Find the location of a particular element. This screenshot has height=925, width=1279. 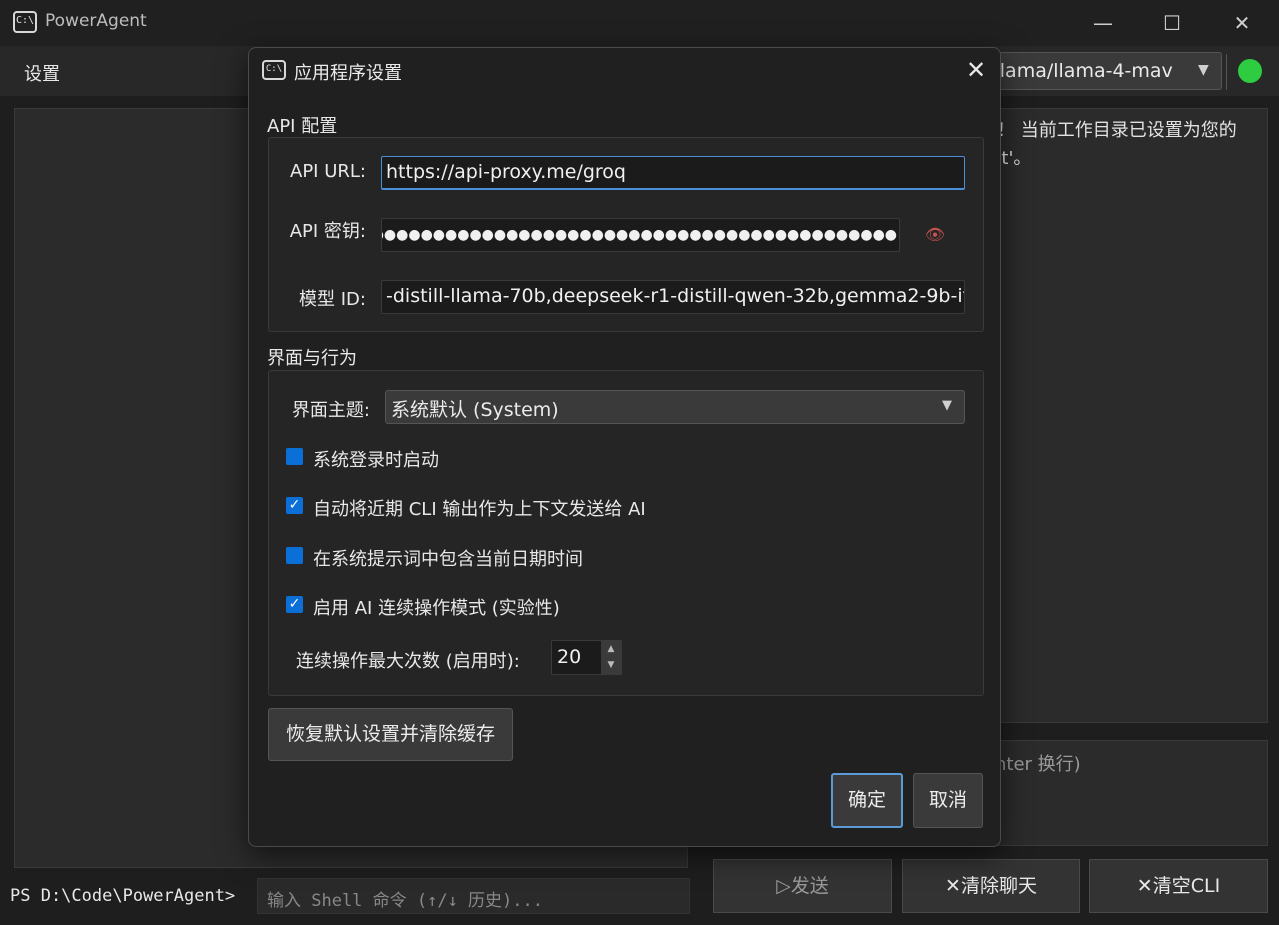

checkbox-continuous-mode: ✓ is located at coordinates (294, 604).